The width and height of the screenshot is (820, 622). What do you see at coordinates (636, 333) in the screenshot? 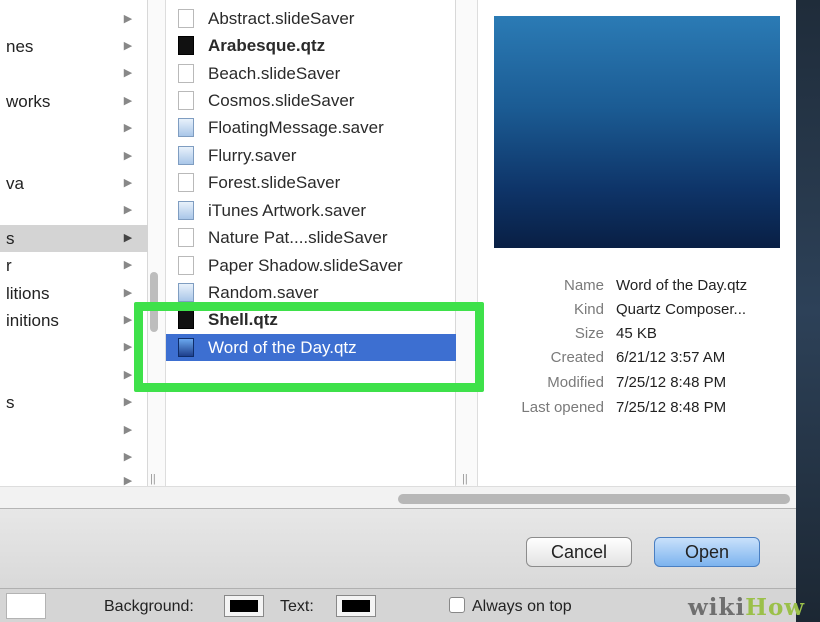
I see `info-value-size: 45 KB` at bounding box center [636, 333].